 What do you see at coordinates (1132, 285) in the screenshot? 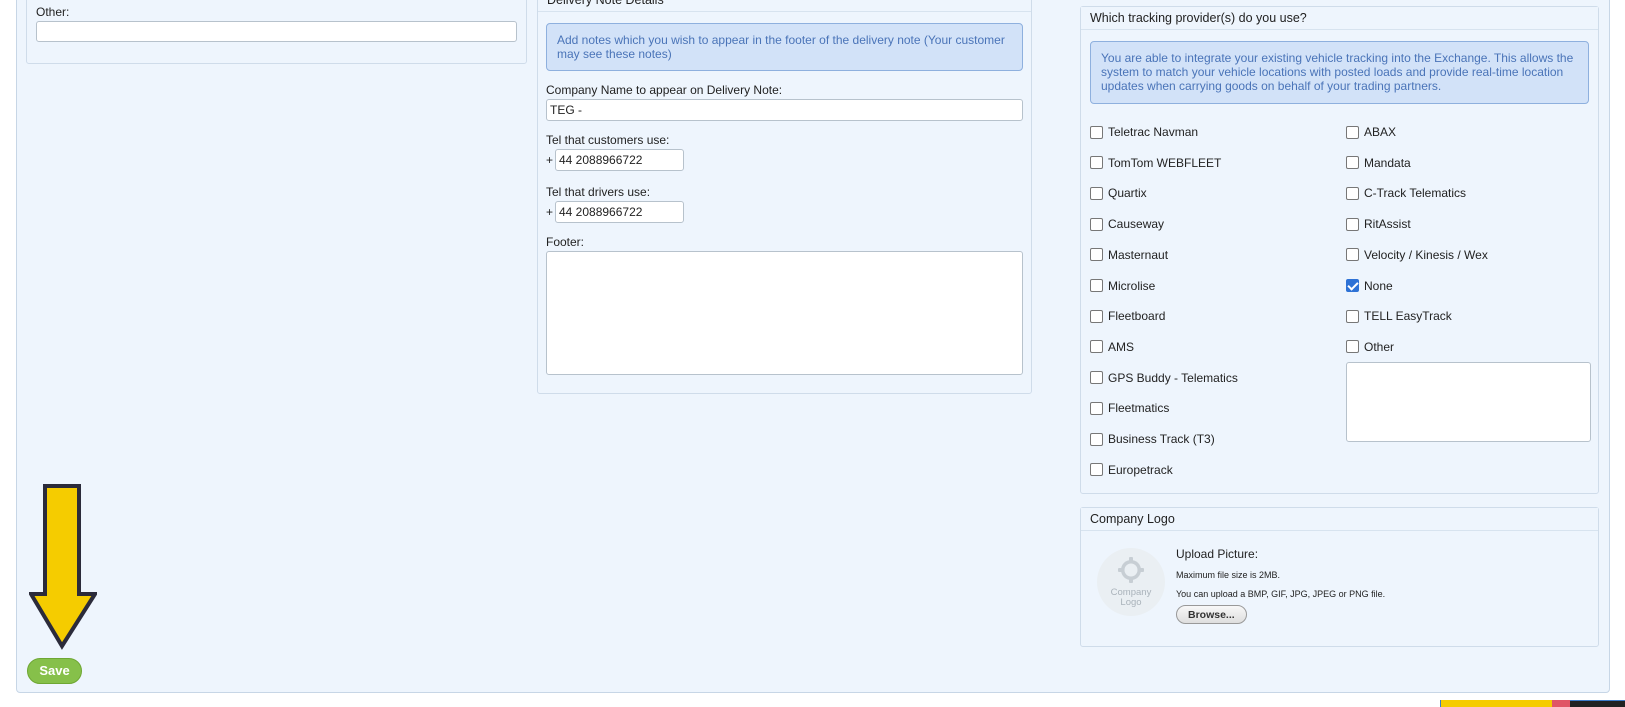
I see `tracking-option-label: Microlise` at bounding box center [1132, 285].